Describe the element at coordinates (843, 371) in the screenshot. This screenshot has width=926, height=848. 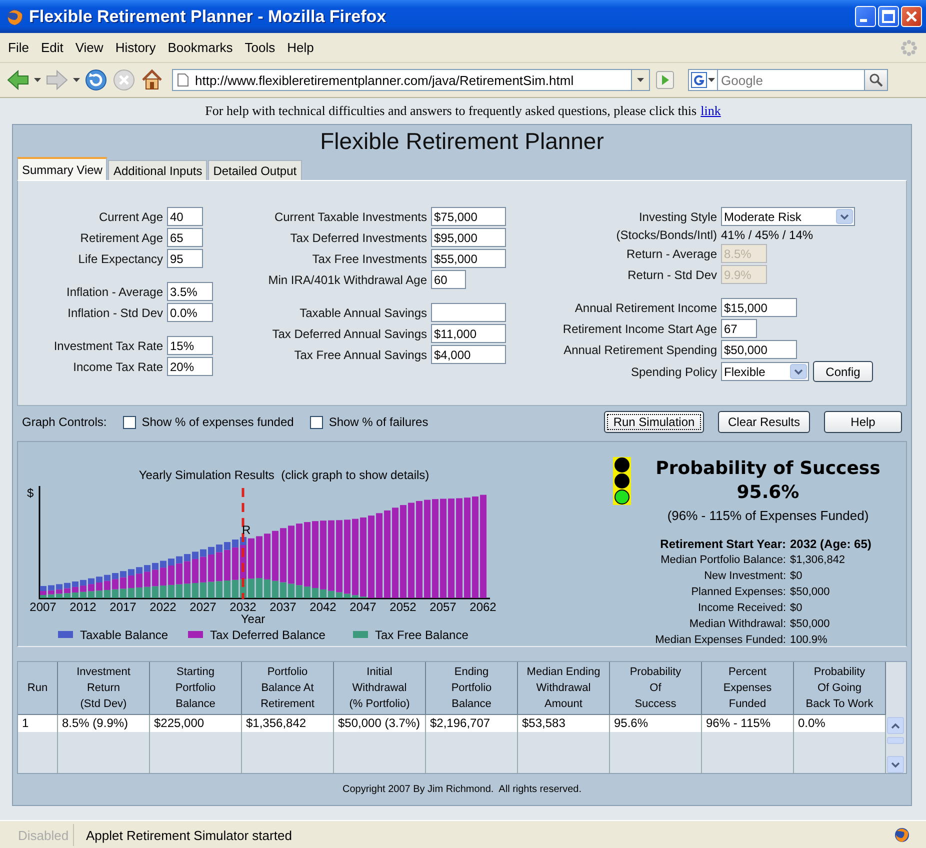
I see `config-button: Config` at that location.